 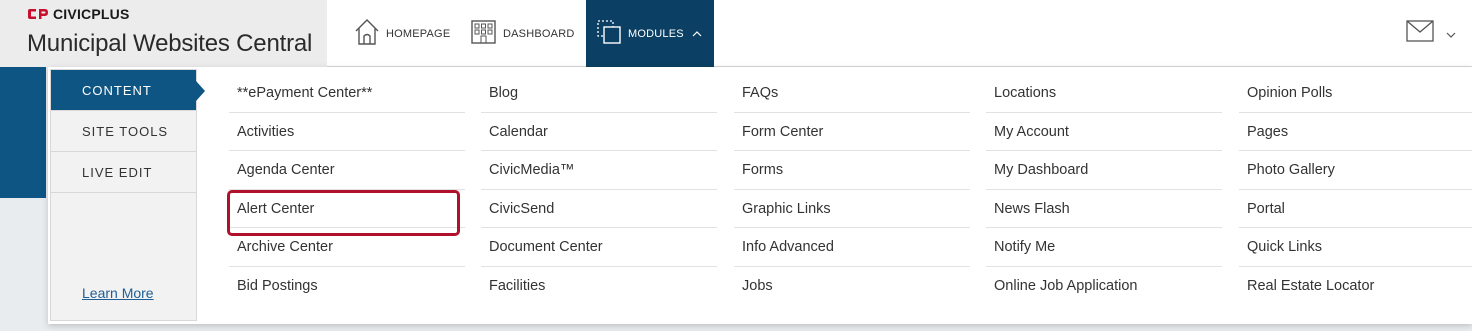 What do you see at coordinates (91, 14) in the screenshot?
I see `brand-name: CIVICPLUS` at bounding box center [91, 14].